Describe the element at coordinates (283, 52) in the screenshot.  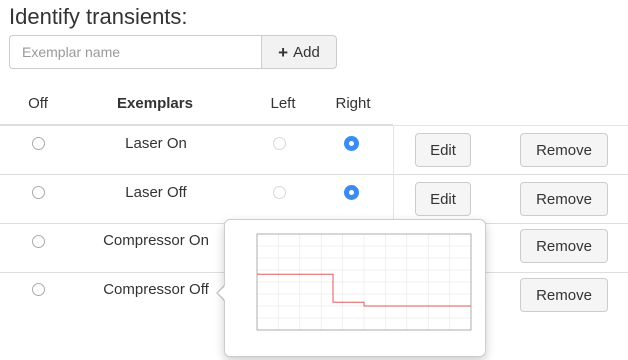
I see `plus-icon: +` at that location.